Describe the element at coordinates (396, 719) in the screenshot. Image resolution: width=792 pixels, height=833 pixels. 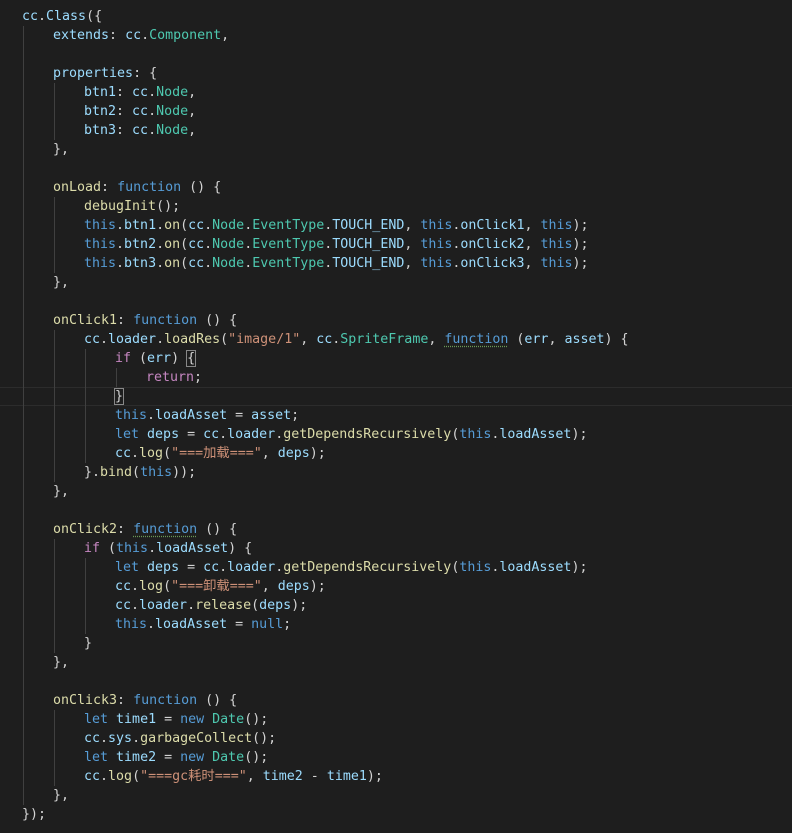
I see `code-line: let time1 = new Date();` at that location.